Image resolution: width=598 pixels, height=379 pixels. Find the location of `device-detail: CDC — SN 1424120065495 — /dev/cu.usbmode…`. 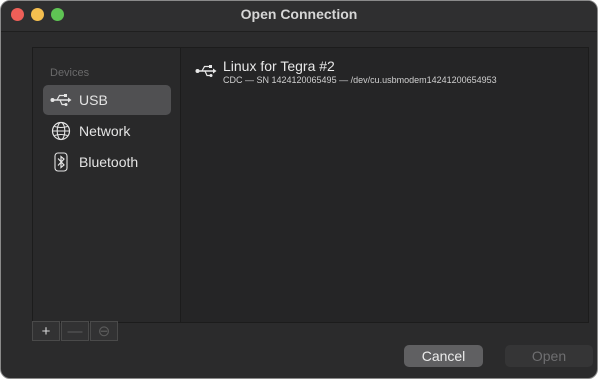

device-detail: CDC — SN 1424120065495 — /dev/cu.usbmode… is located at coordinates (360, 80).